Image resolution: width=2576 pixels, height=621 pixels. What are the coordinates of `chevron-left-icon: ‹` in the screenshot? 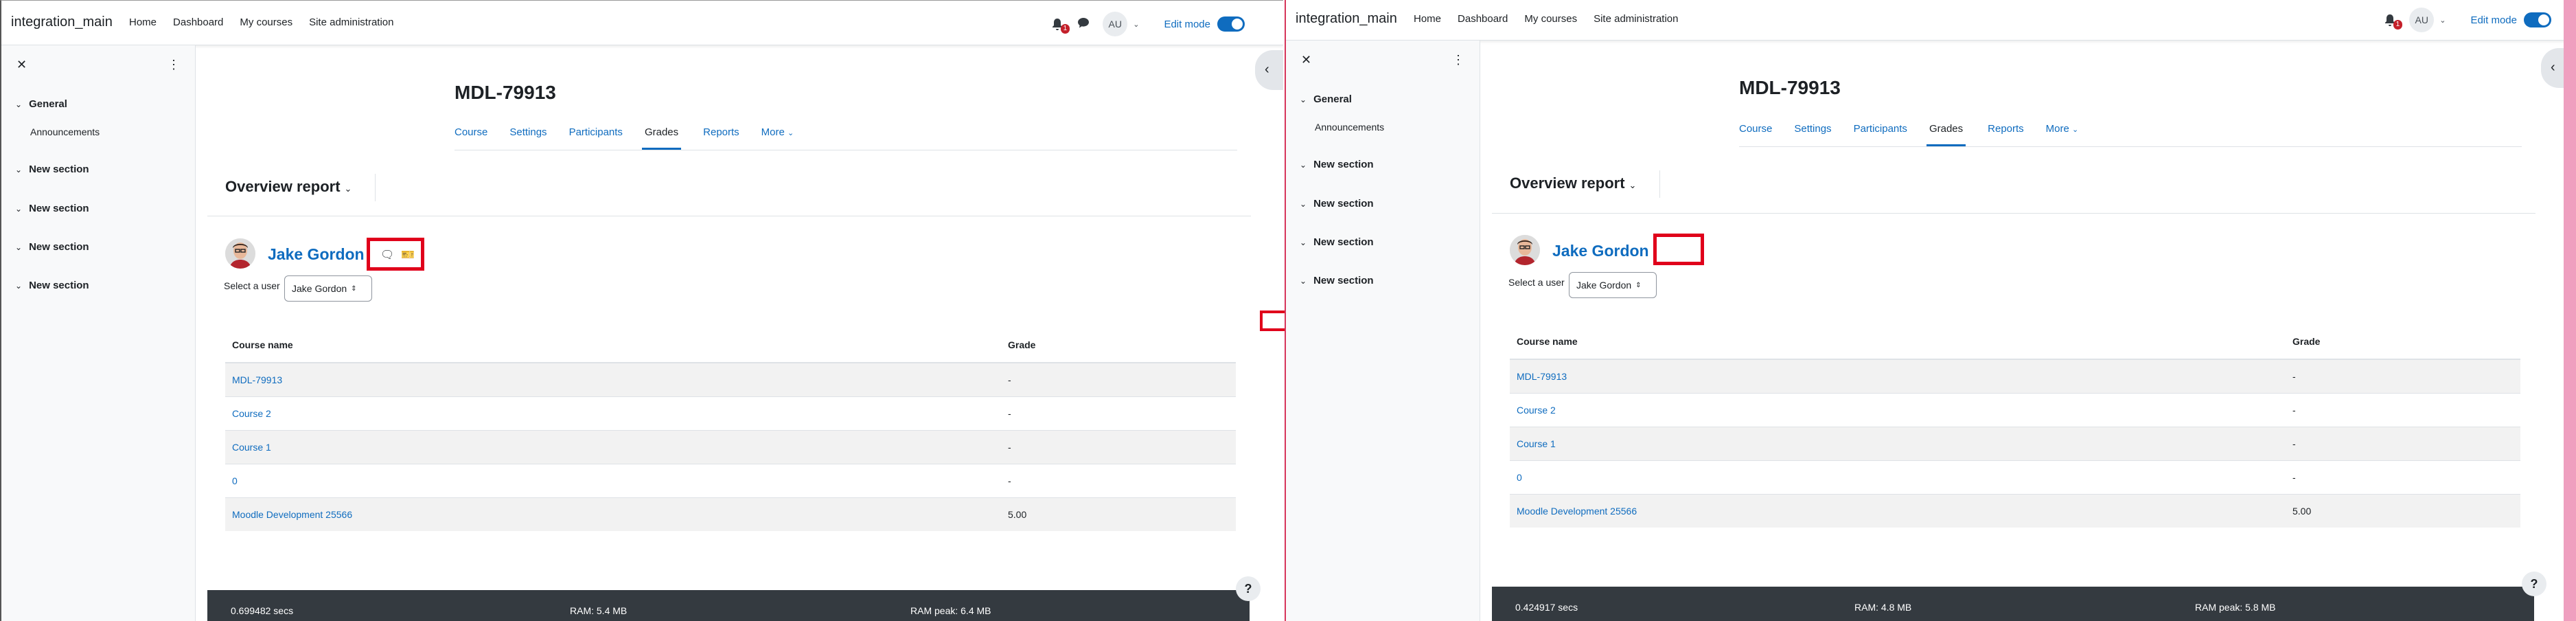 It's located at (1267, 69).